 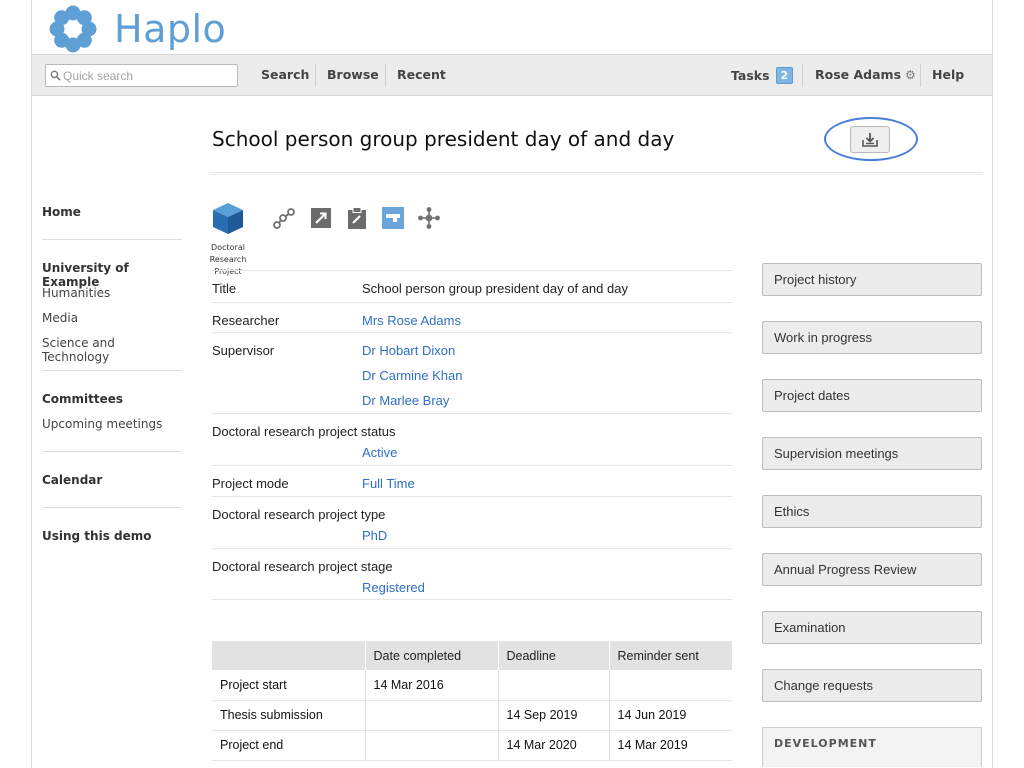 I want to click on stage-link: Registered, so click(x=393, y=587).